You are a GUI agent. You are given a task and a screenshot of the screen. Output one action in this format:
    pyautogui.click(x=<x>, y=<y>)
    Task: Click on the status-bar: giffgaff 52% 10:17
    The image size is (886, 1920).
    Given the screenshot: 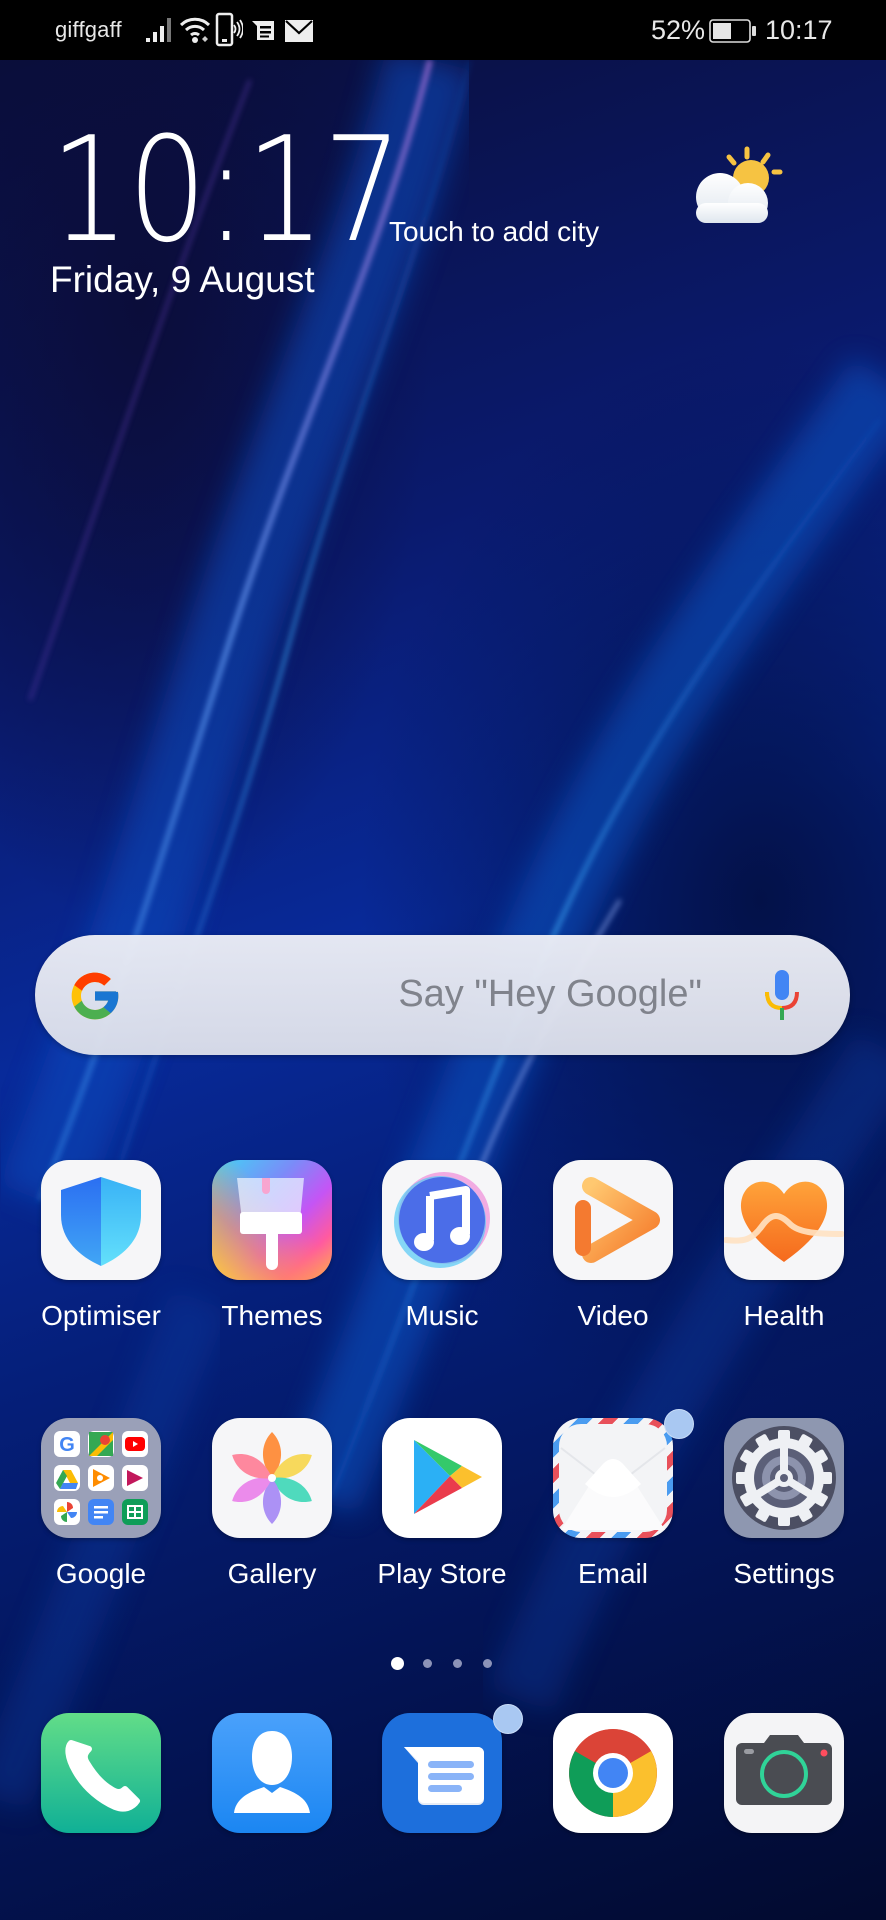 What is the action you would take?
    pyautogui.click(x=443, y=30)
    